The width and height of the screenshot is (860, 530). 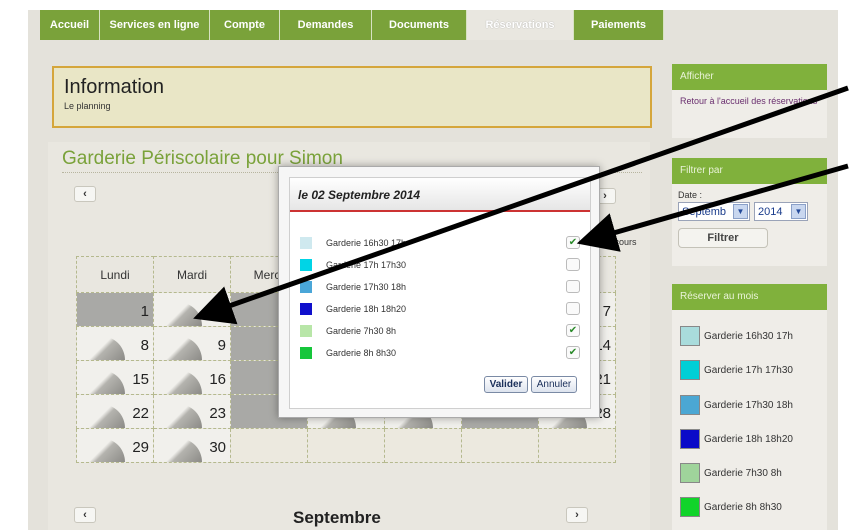 I want to click on tab-label: Documents, so click(x=419, y=25).